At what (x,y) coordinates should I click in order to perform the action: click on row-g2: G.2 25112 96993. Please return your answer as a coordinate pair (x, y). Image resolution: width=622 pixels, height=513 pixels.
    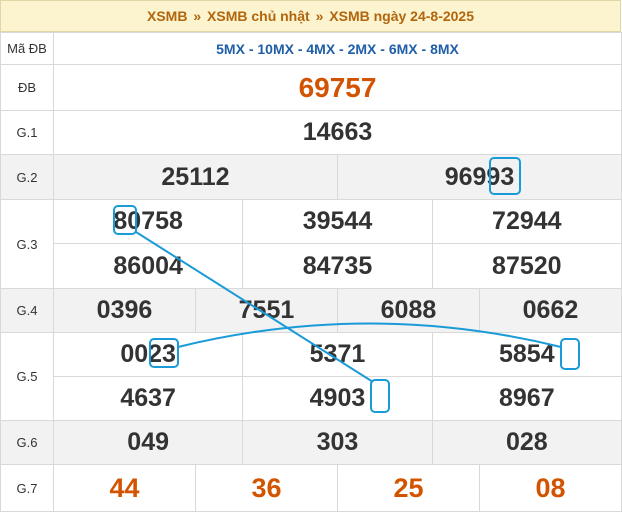
    Looking at the image, I should click on (311, 177).